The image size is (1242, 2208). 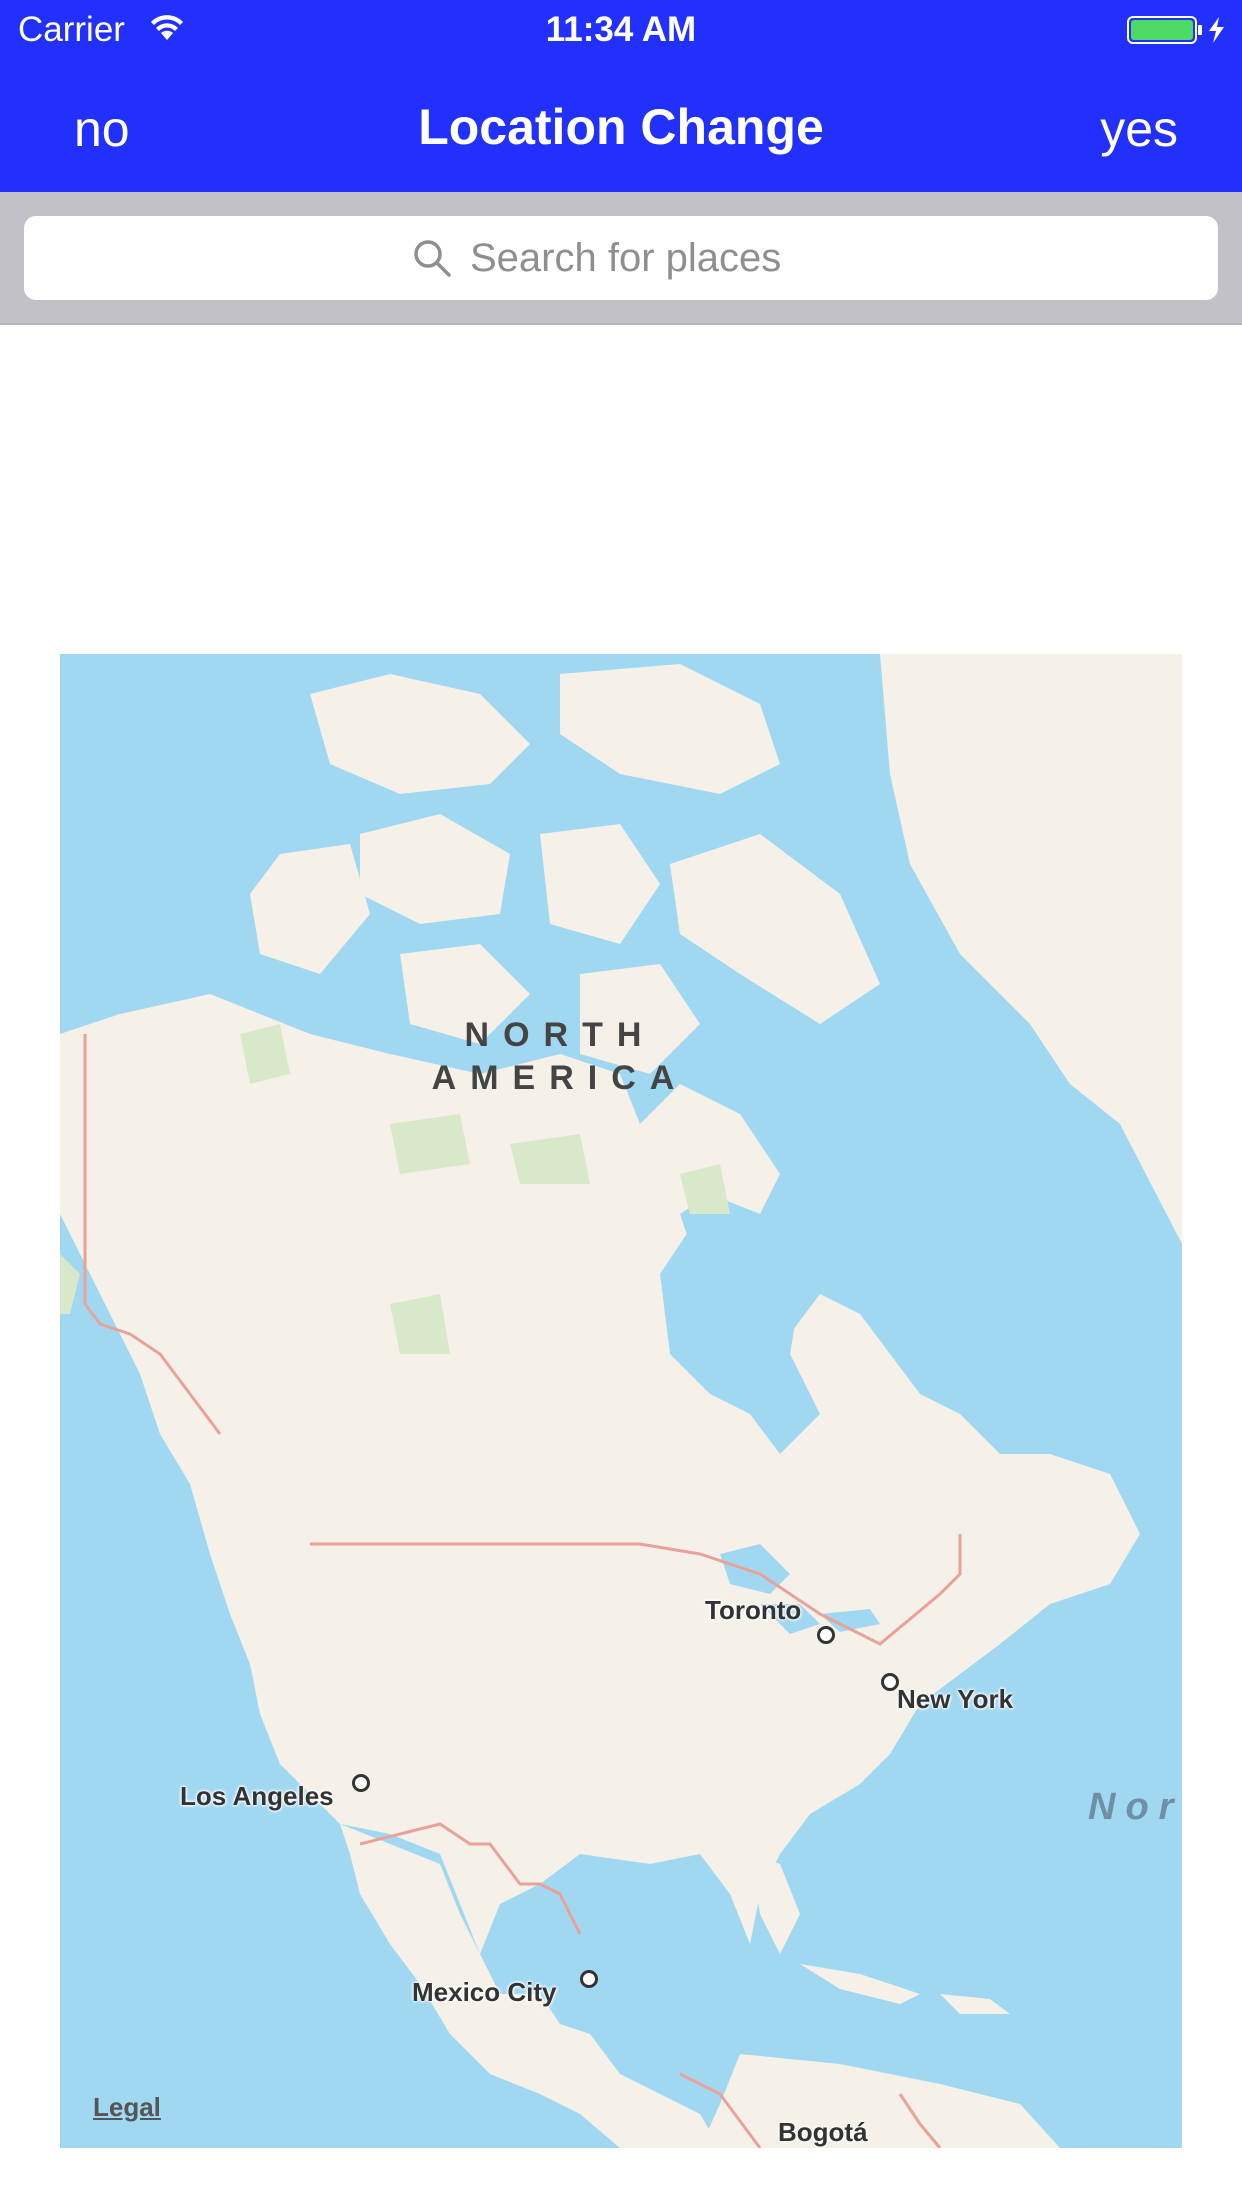 What do you see at coordinates (560, 1057) in the screenshot?
I see `region-label-north-america: NORTH AMERICA` at bounding box center [560, 1057].